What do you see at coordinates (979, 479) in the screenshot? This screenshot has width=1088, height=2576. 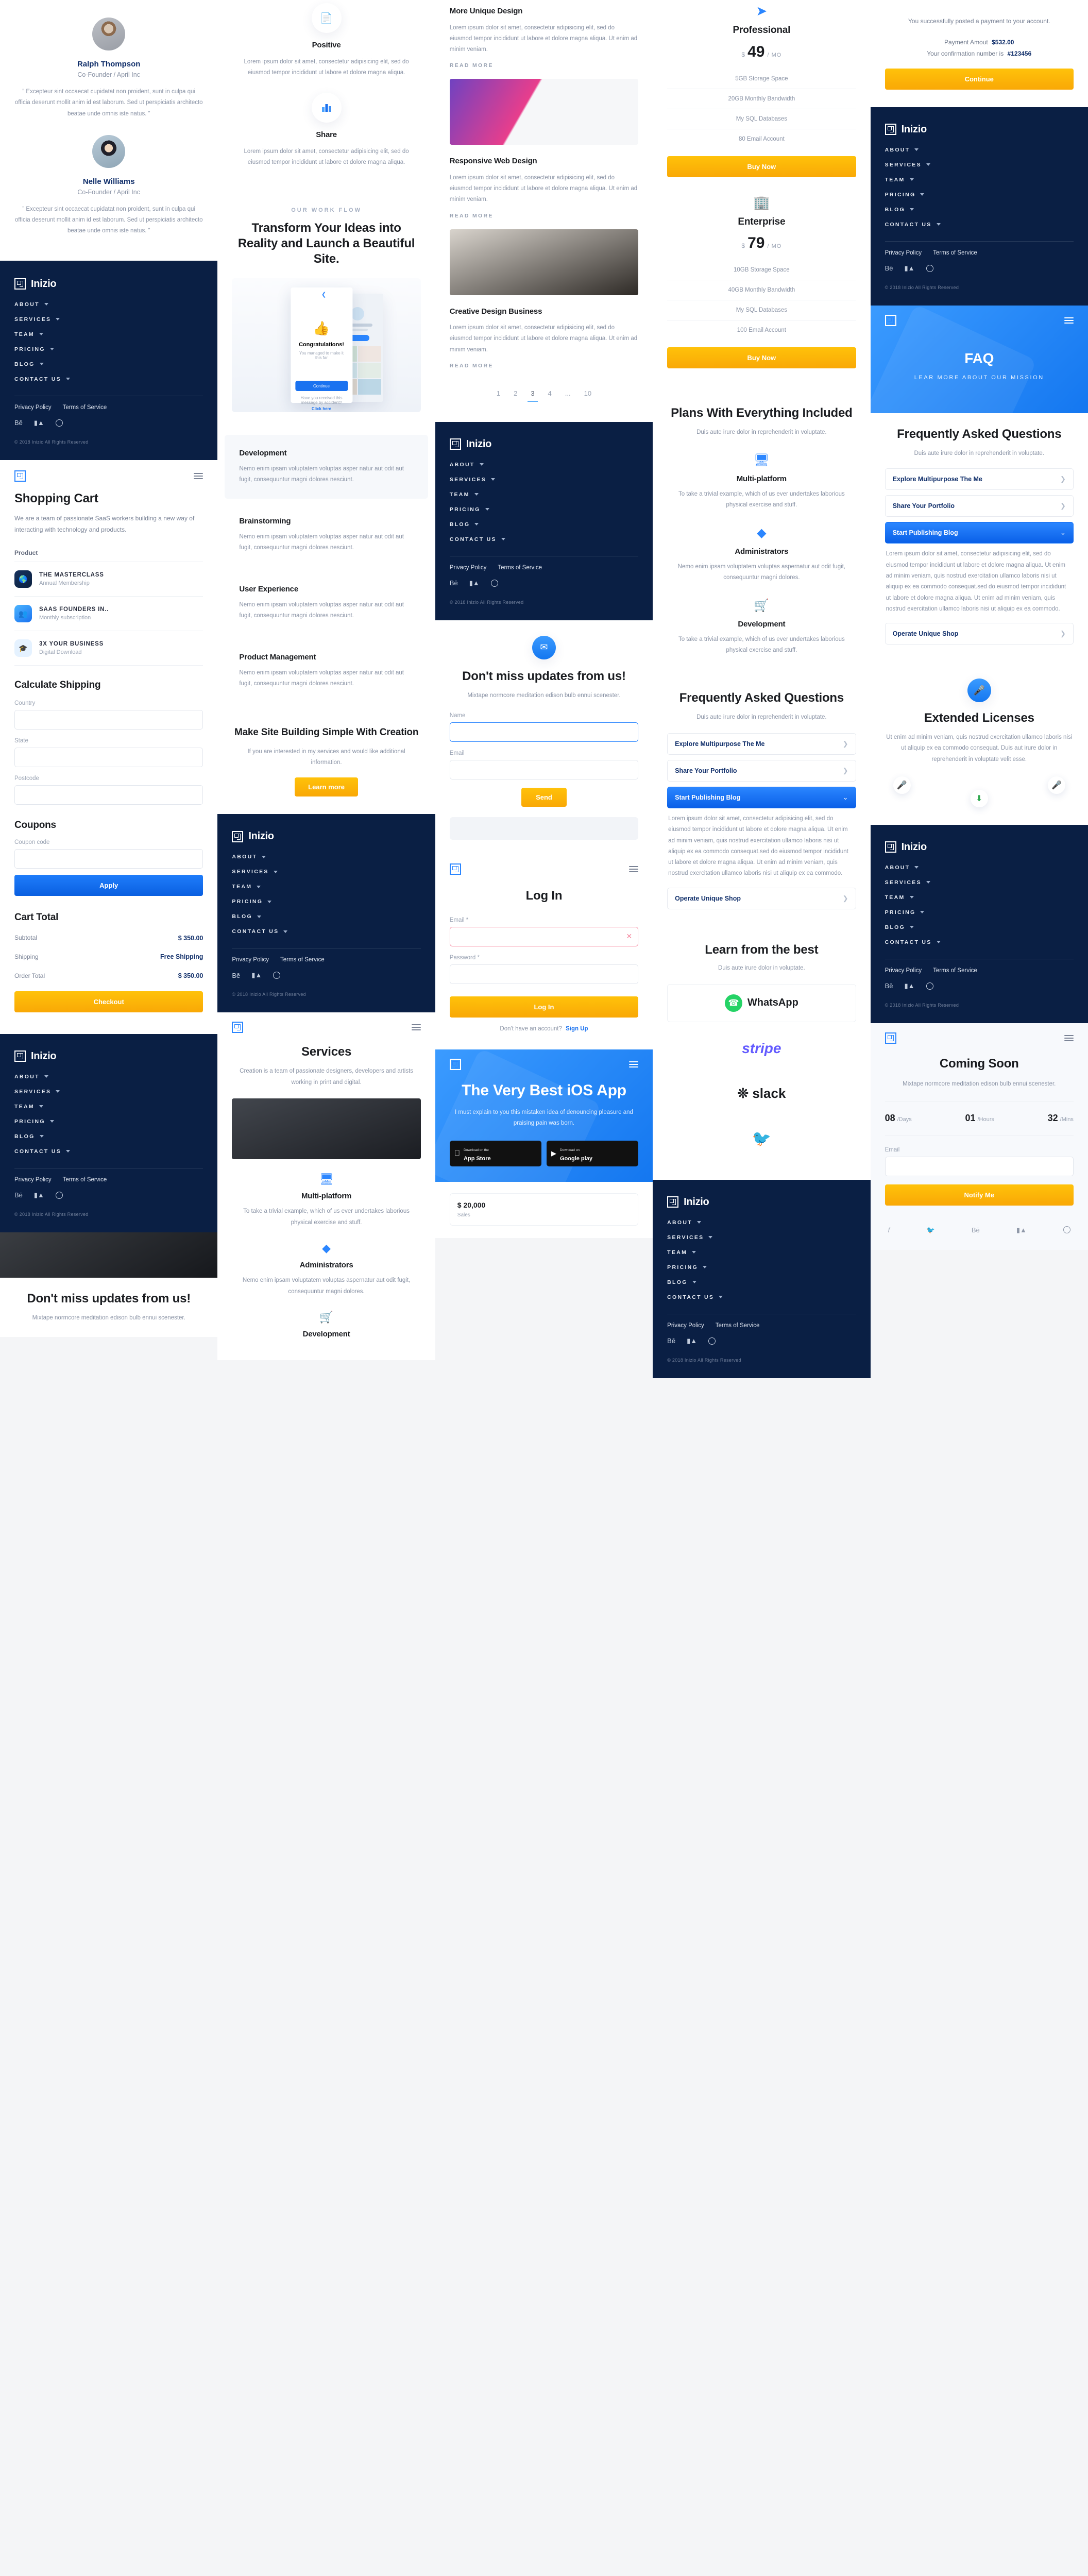 I see `faq-item: Explore Multipurpose The Me ❯` at bounding box center [979, 479].